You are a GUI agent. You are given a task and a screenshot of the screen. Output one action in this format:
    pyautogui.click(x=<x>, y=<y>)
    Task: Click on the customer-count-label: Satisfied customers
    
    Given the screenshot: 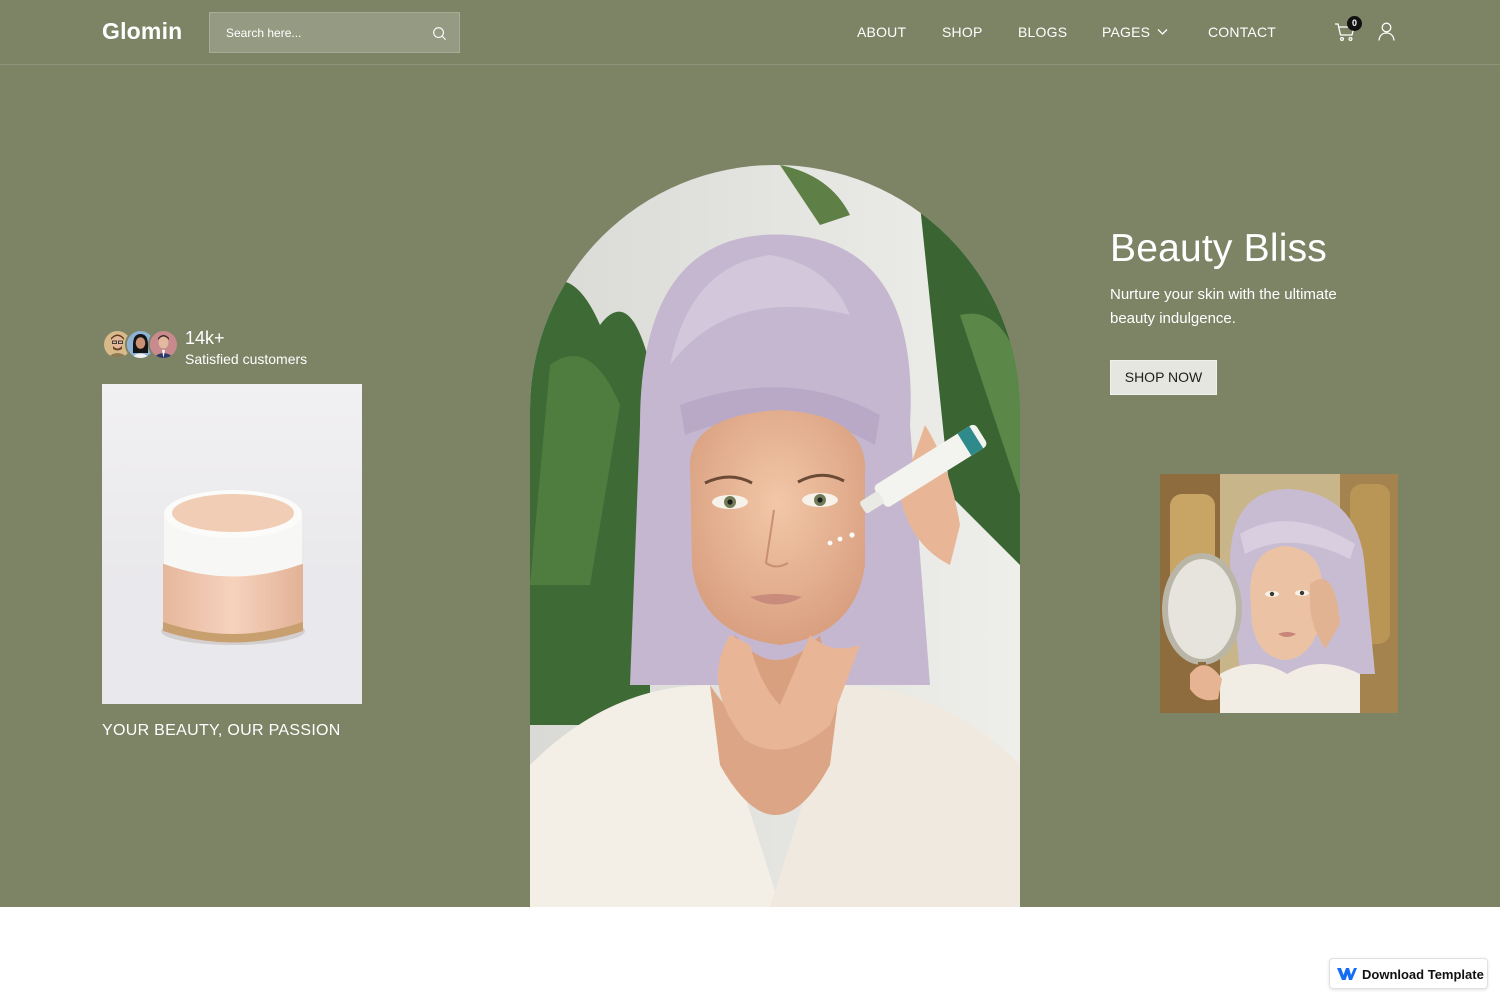 What is the action you would take?
    pyautogui.click(x=246, y=359)
    